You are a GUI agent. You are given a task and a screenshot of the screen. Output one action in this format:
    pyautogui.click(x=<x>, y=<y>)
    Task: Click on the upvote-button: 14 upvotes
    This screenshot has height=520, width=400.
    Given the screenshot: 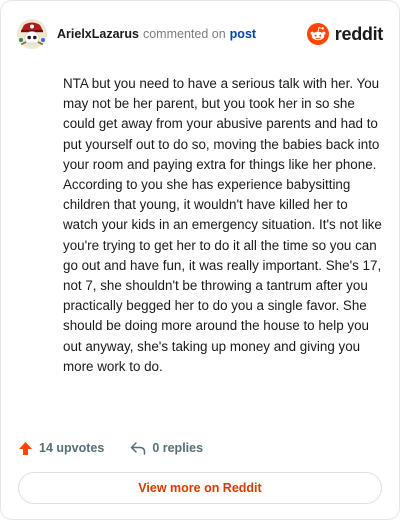 What is the action you would take?
    pyautogui.click(x=61, y=448)
    